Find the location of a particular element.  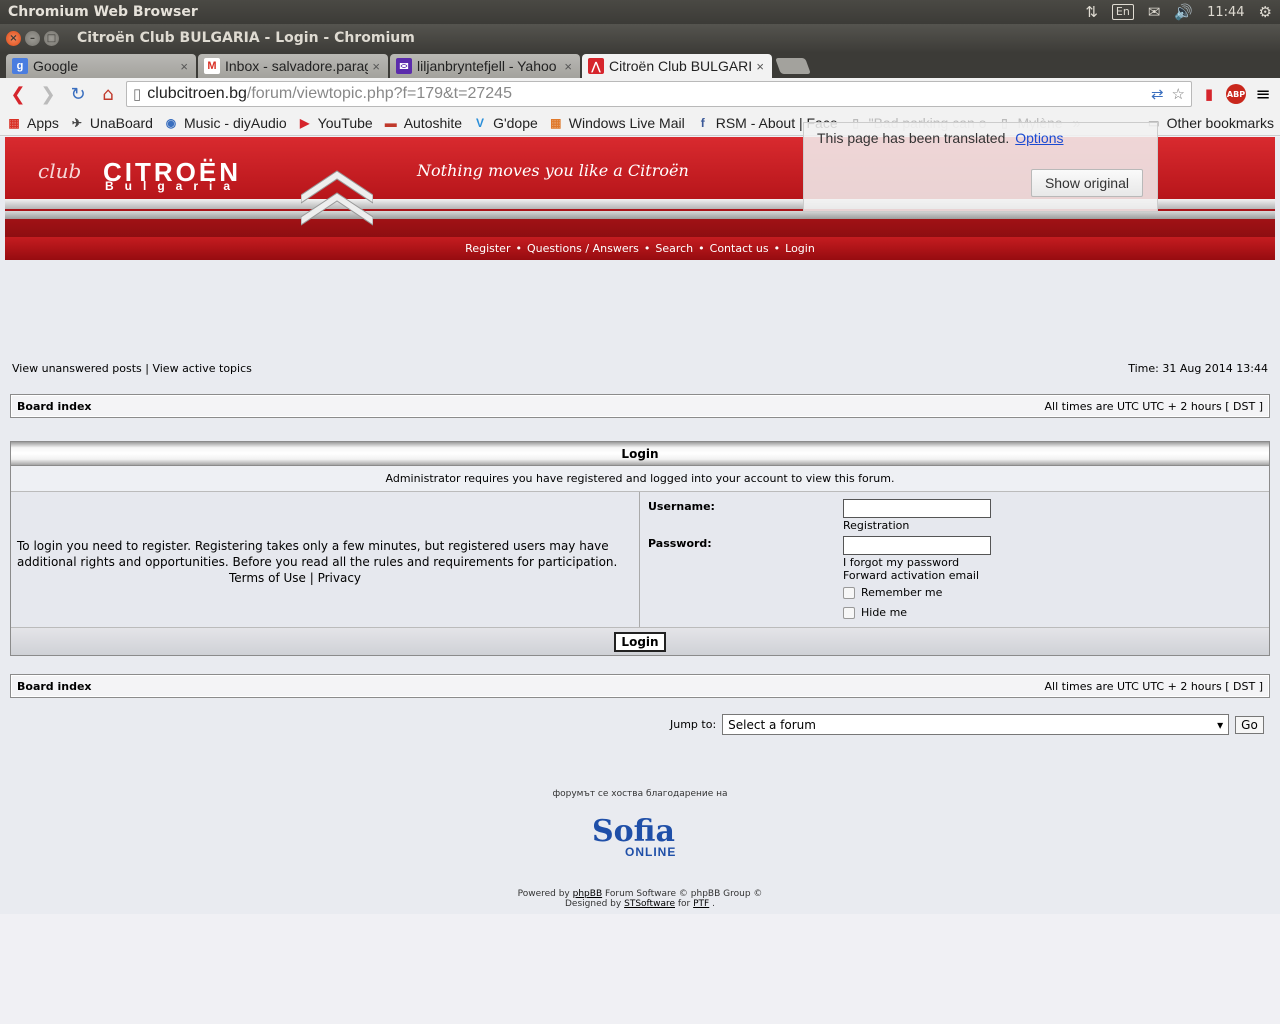

banner-club: club is located at coordinates (60, 171).